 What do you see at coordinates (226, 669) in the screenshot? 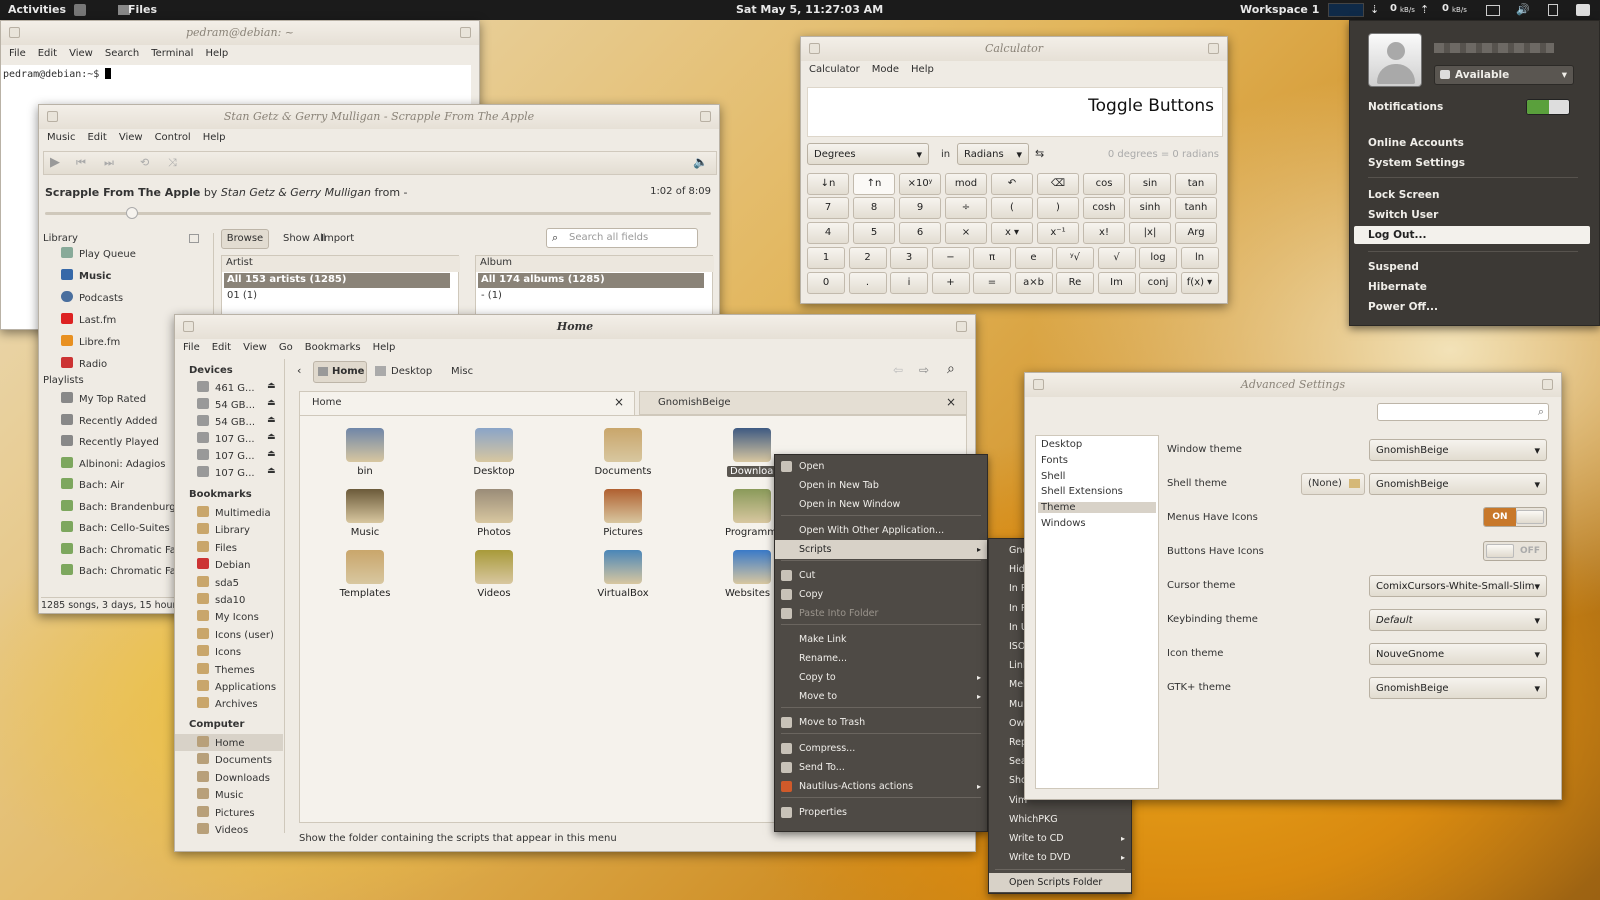
I see `bookmark-item: Themes` at bounding box center [226, 669].